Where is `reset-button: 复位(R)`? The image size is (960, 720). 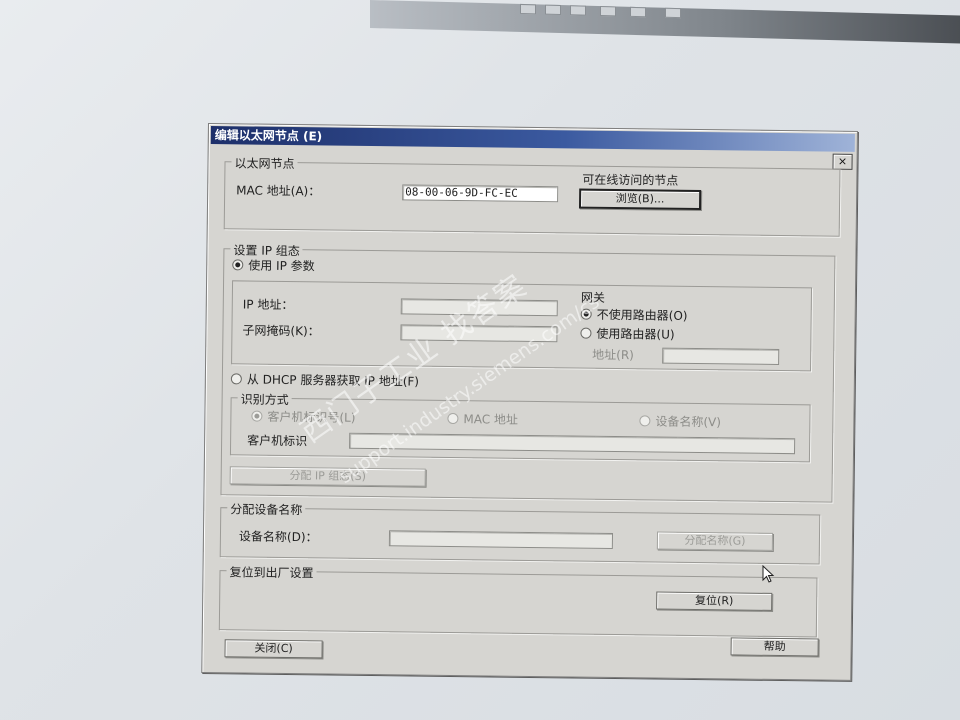
reset-button: 复位(R) is located at coordinates (714, 601).